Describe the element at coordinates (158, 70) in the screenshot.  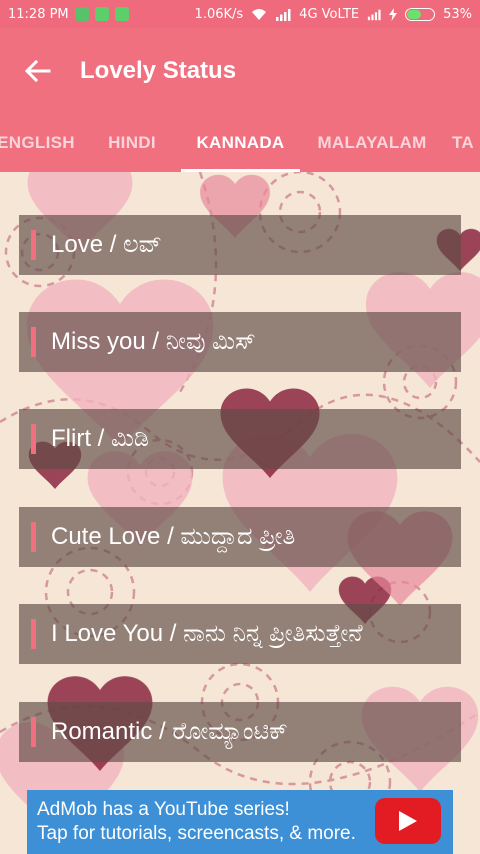
I see `page-title: Lovely Status` at that location.